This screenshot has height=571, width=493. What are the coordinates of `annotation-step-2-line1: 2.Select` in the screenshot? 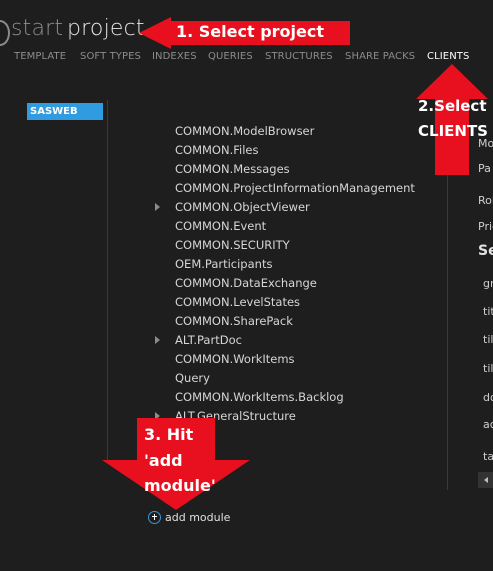 It's located at (452, 106).